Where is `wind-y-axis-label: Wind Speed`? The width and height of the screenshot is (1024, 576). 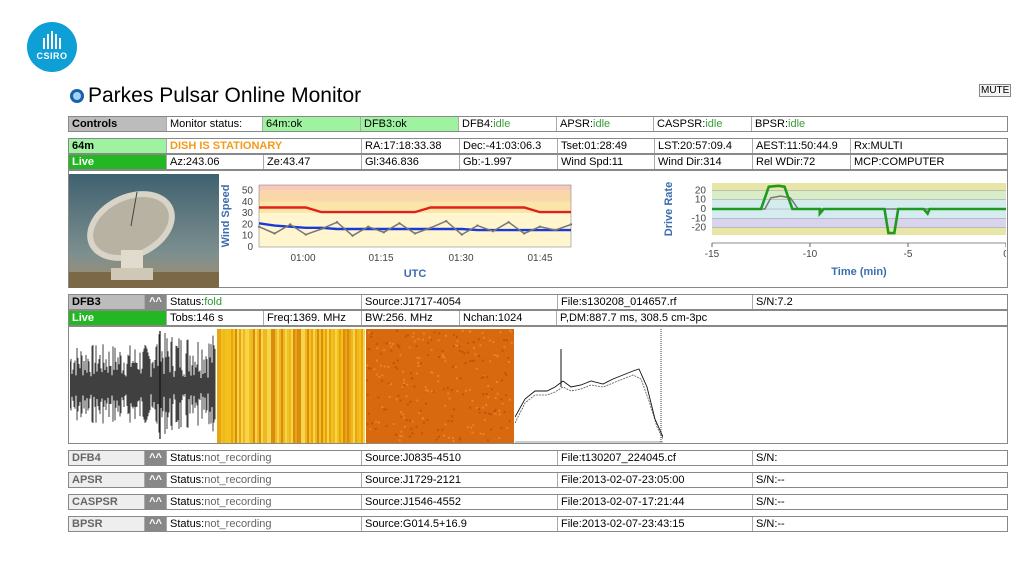 wind-y-axis-label: Wind Speed is located at coordinates (226, 216).